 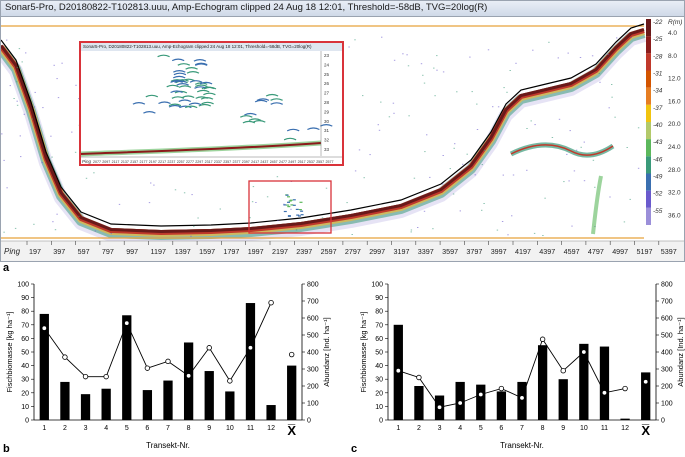 What do you see at coordinates (625, 428) in the screenshot?
I see `x-tick-label: 12` at bounding box center [625, 428].